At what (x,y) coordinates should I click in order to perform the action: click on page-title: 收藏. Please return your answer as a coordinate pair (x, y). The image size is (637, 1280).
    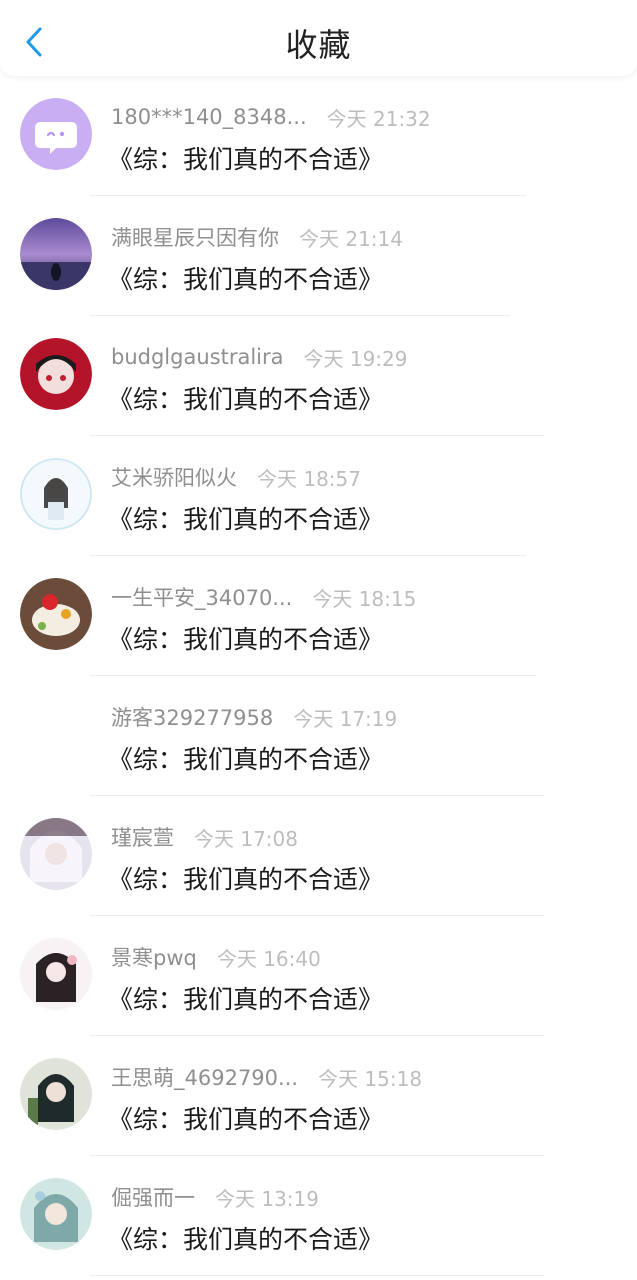
    Looking at the image, I should click on (318, 45).